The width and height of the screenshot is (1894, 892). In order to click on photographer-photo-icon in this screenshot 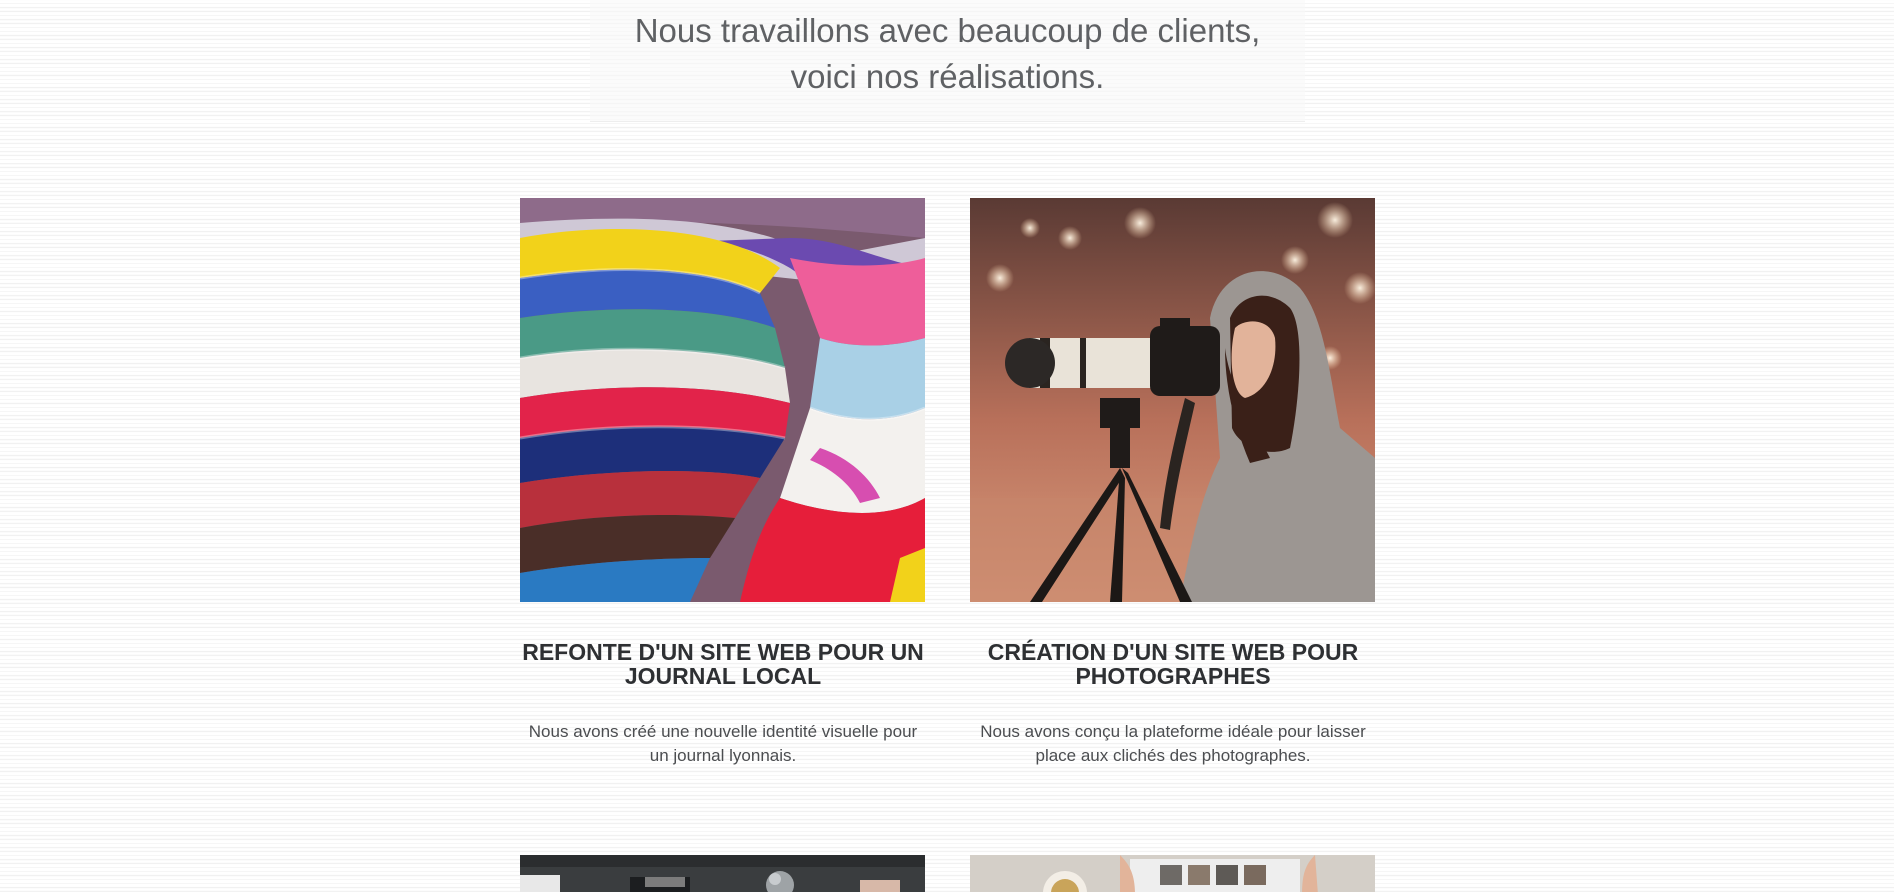, I will do `click(1172, 400)`.